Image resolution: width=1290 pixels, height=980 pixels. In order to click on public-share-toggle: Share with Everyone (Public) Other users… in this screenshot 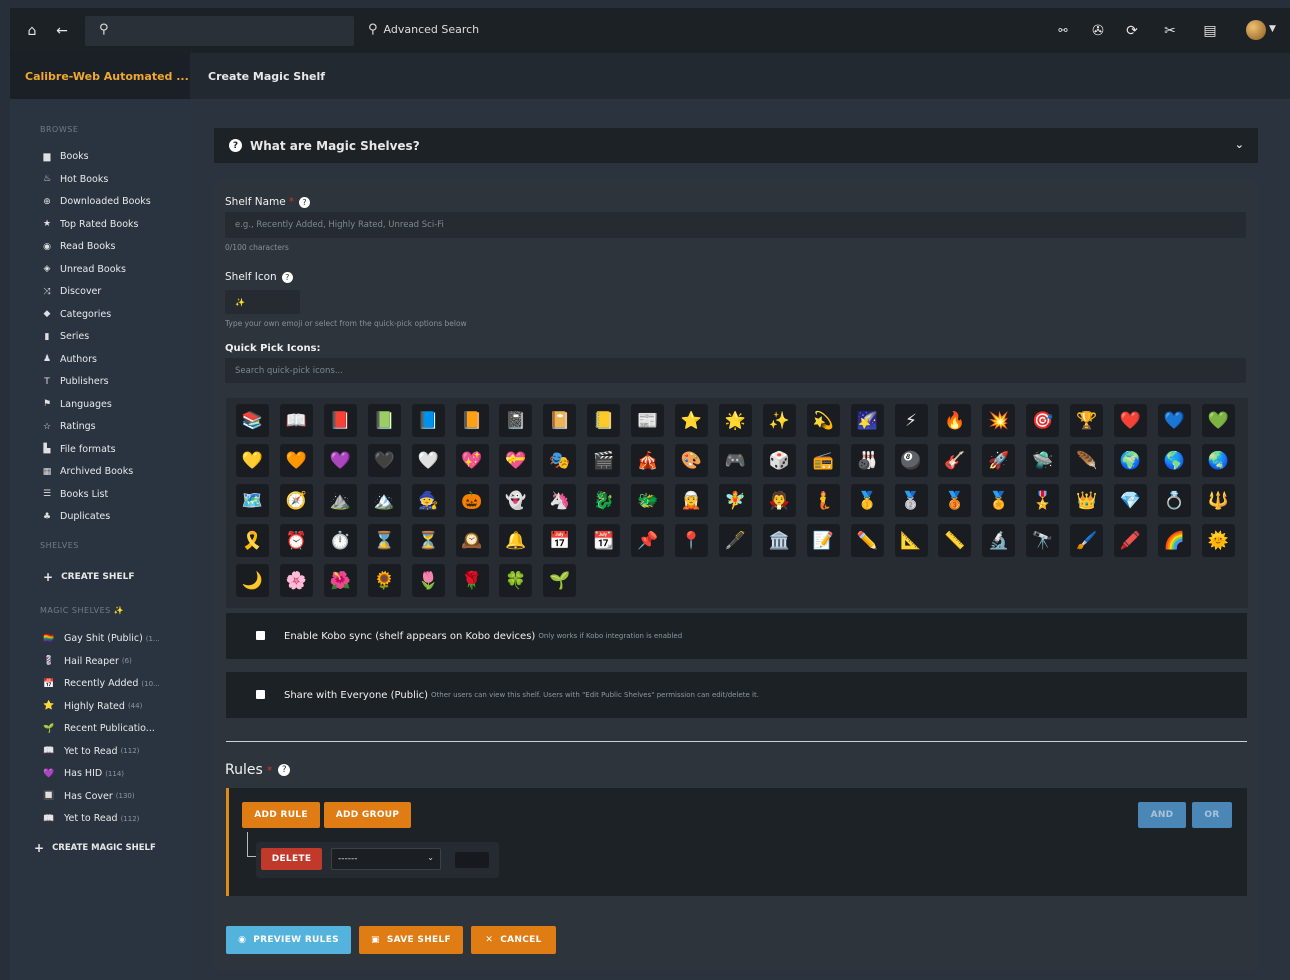, I will do `click(736, 695)`.